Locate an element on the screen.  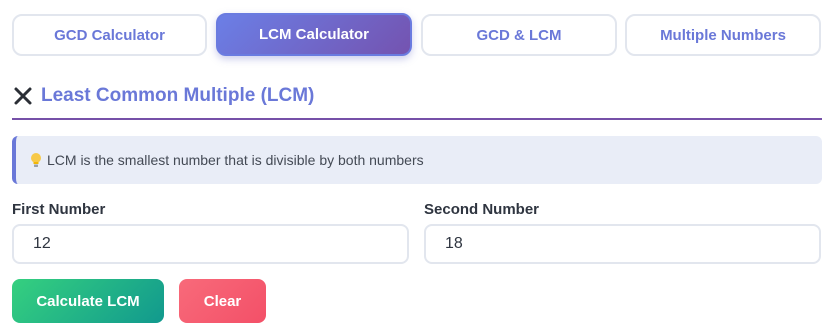
first-number-input is located at coordinates (210, 244).